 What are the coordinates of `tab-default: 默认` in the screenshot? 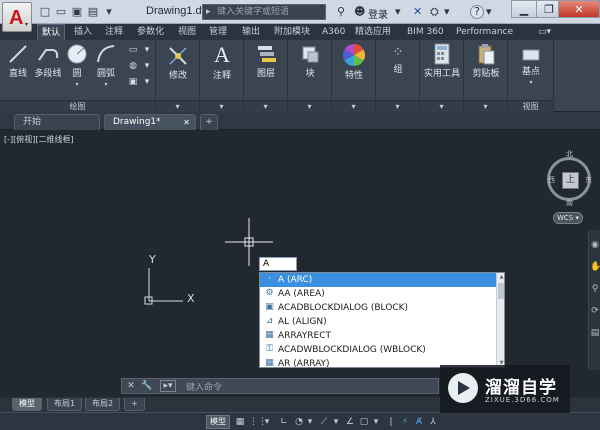 It's located at (51, 32).